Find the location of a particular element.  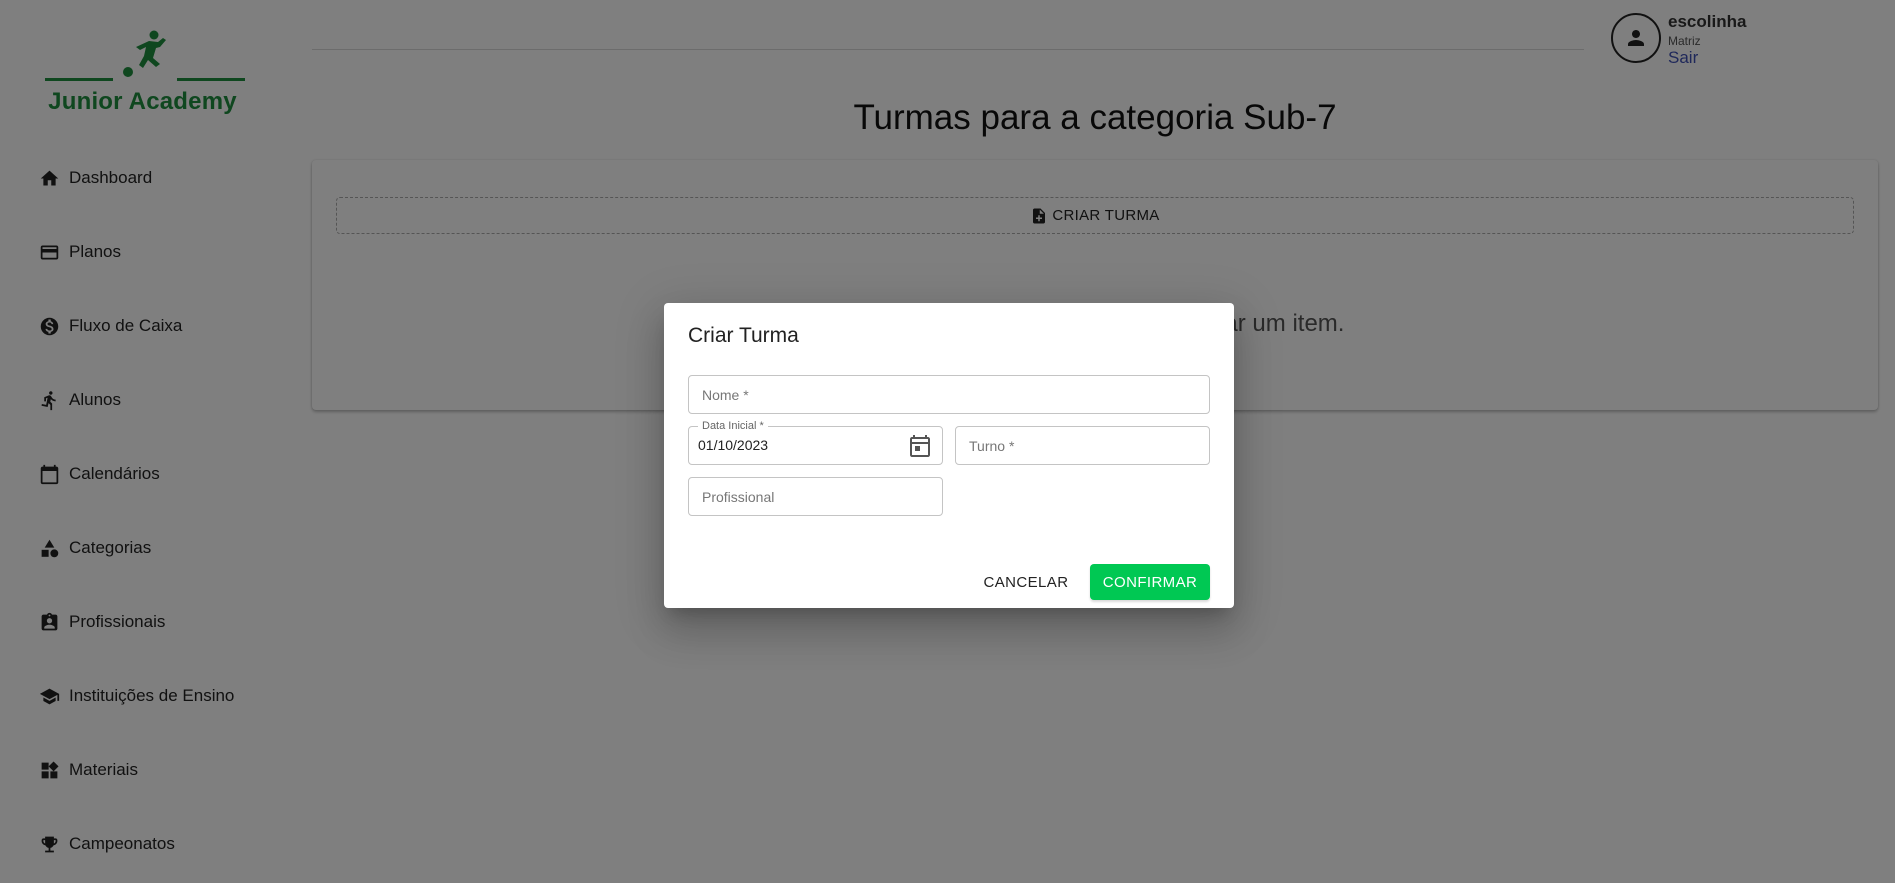

data-inicial-value: 01/10/2023 is located at coordinates (733, 445).